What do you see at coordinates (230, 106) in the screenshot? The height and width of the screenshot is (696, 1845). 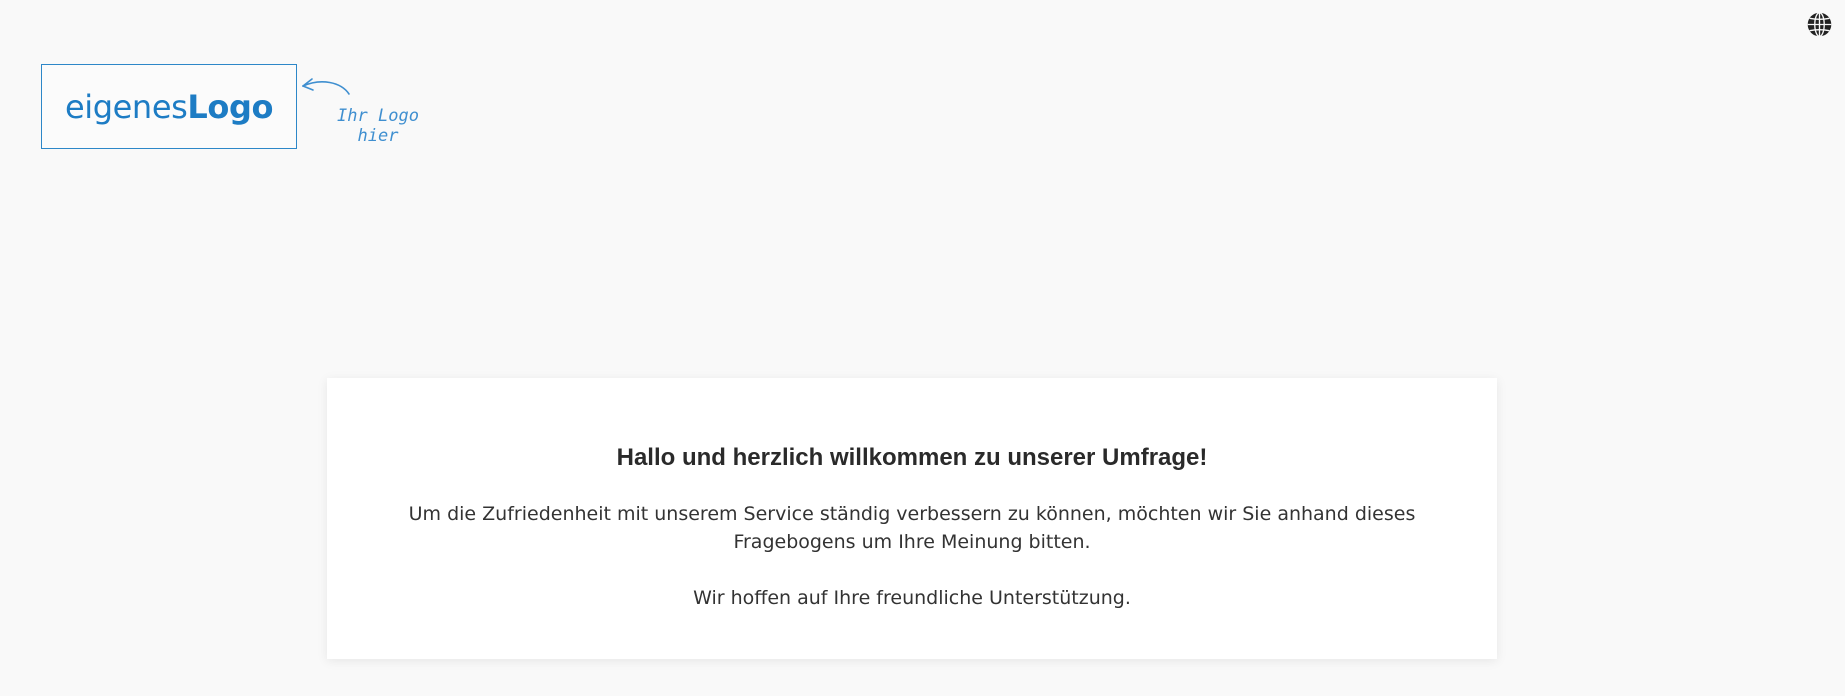 I see `logo-text-bold: Logo` at bounding box center [230, 106].